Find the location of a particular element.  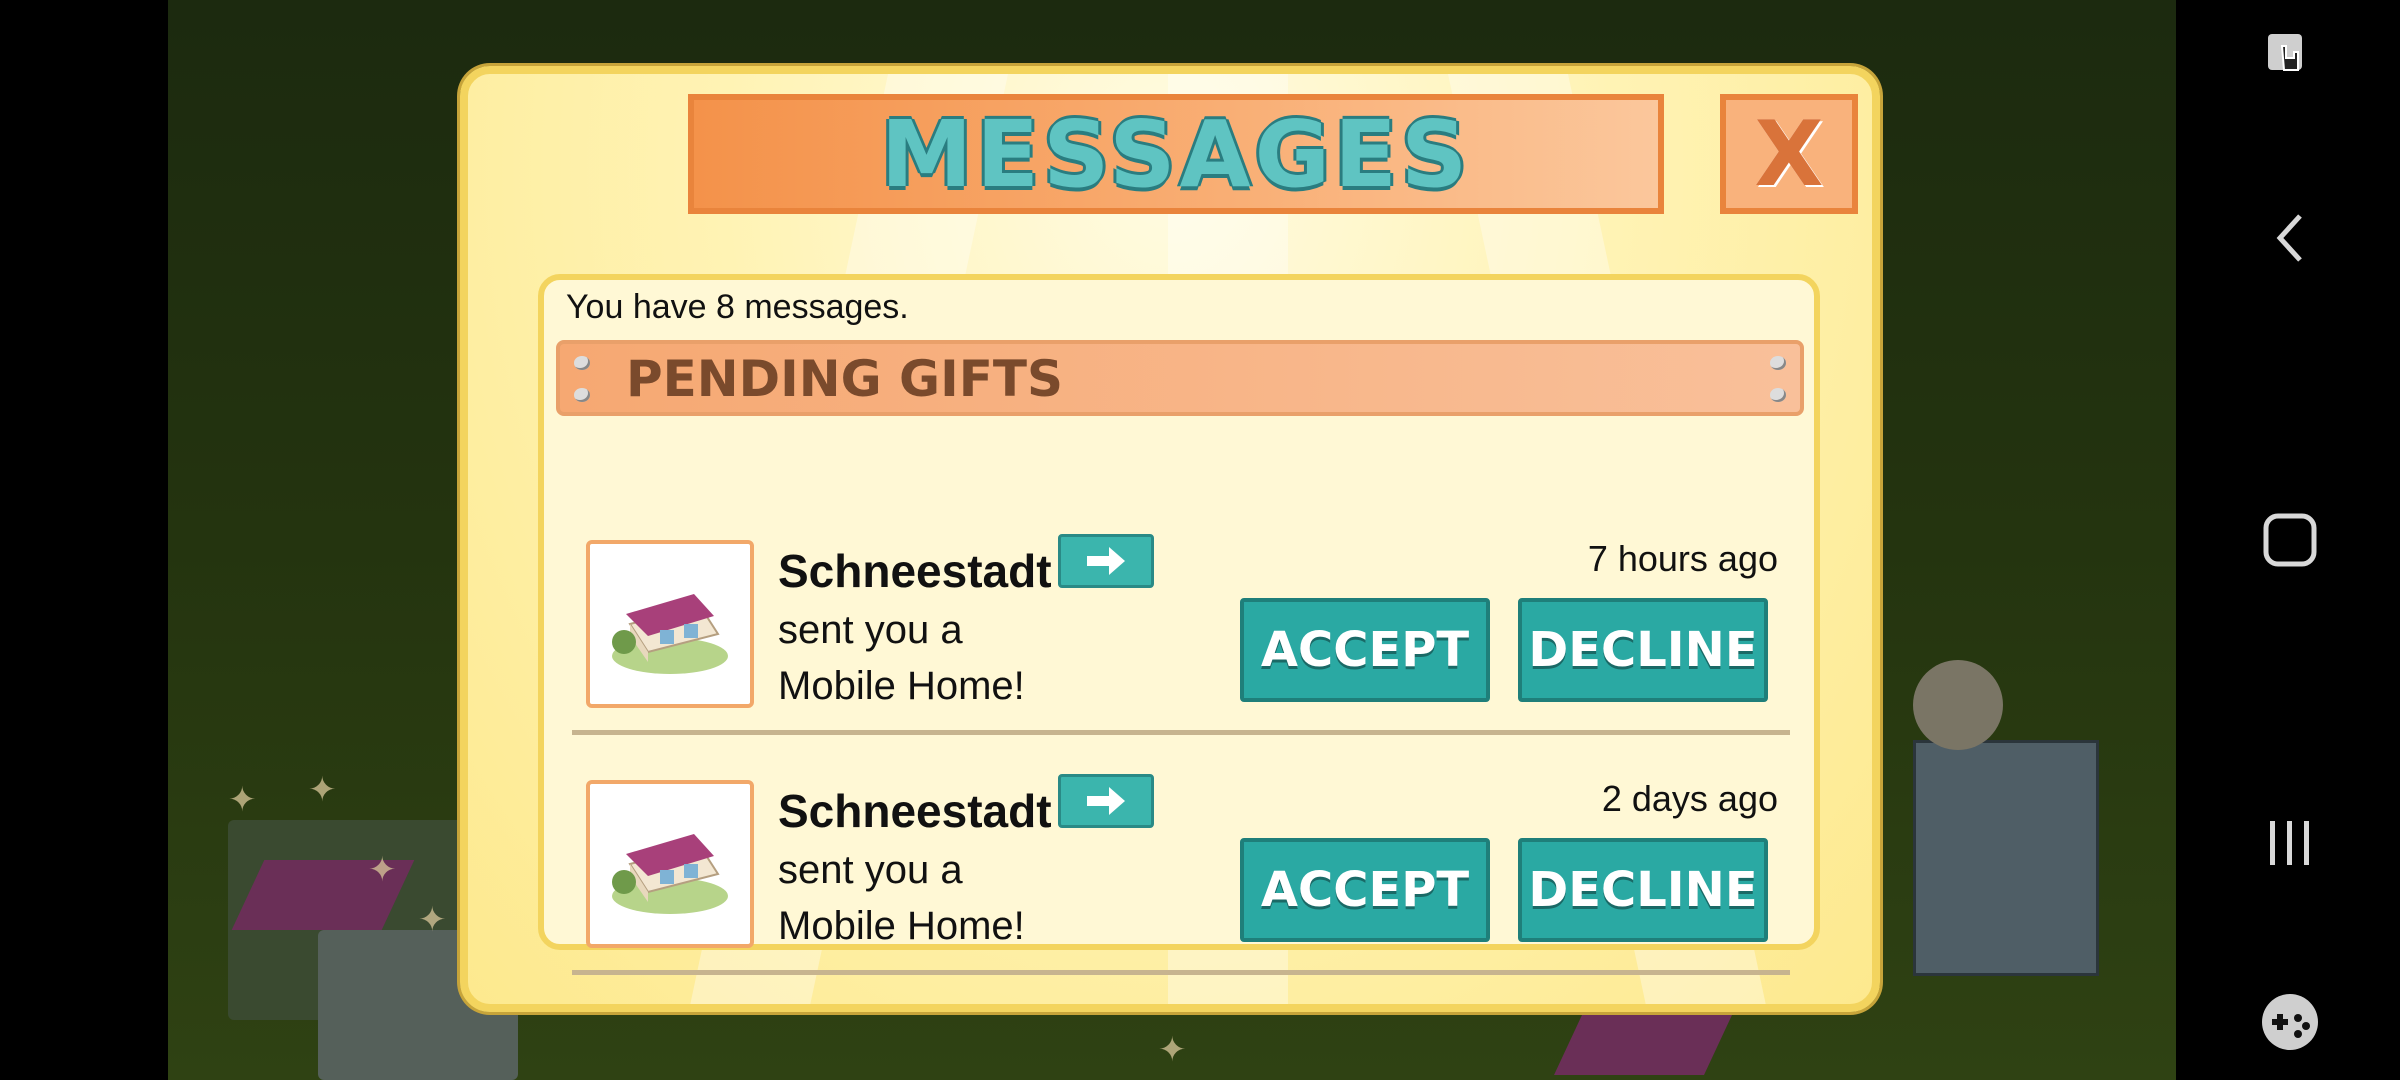

title-banner: MESSAGES is located at coordinates (1176, 154).